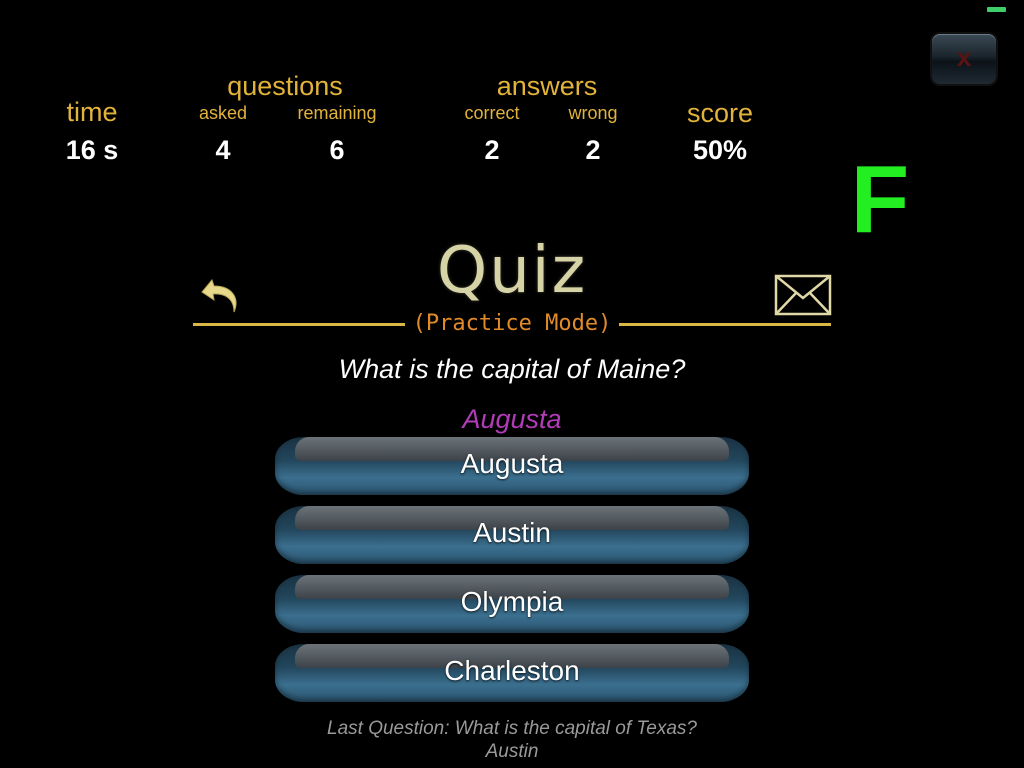 This screenshot has width=1024, height=768. What do you see at coordinates (803, 295) in the screenshot?
I see `envelope-icon` at bounding box center [803, 295].